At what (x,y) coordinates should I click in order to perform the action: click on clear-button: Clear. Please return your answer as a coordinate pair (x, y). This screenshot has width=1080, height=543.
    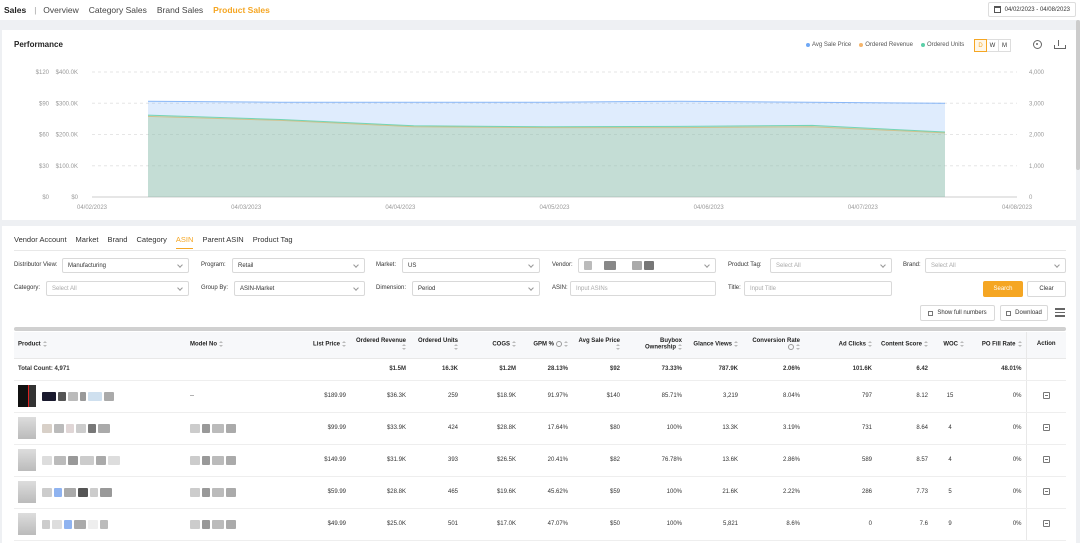
    Looking at the image, I should click on (1046, 289).